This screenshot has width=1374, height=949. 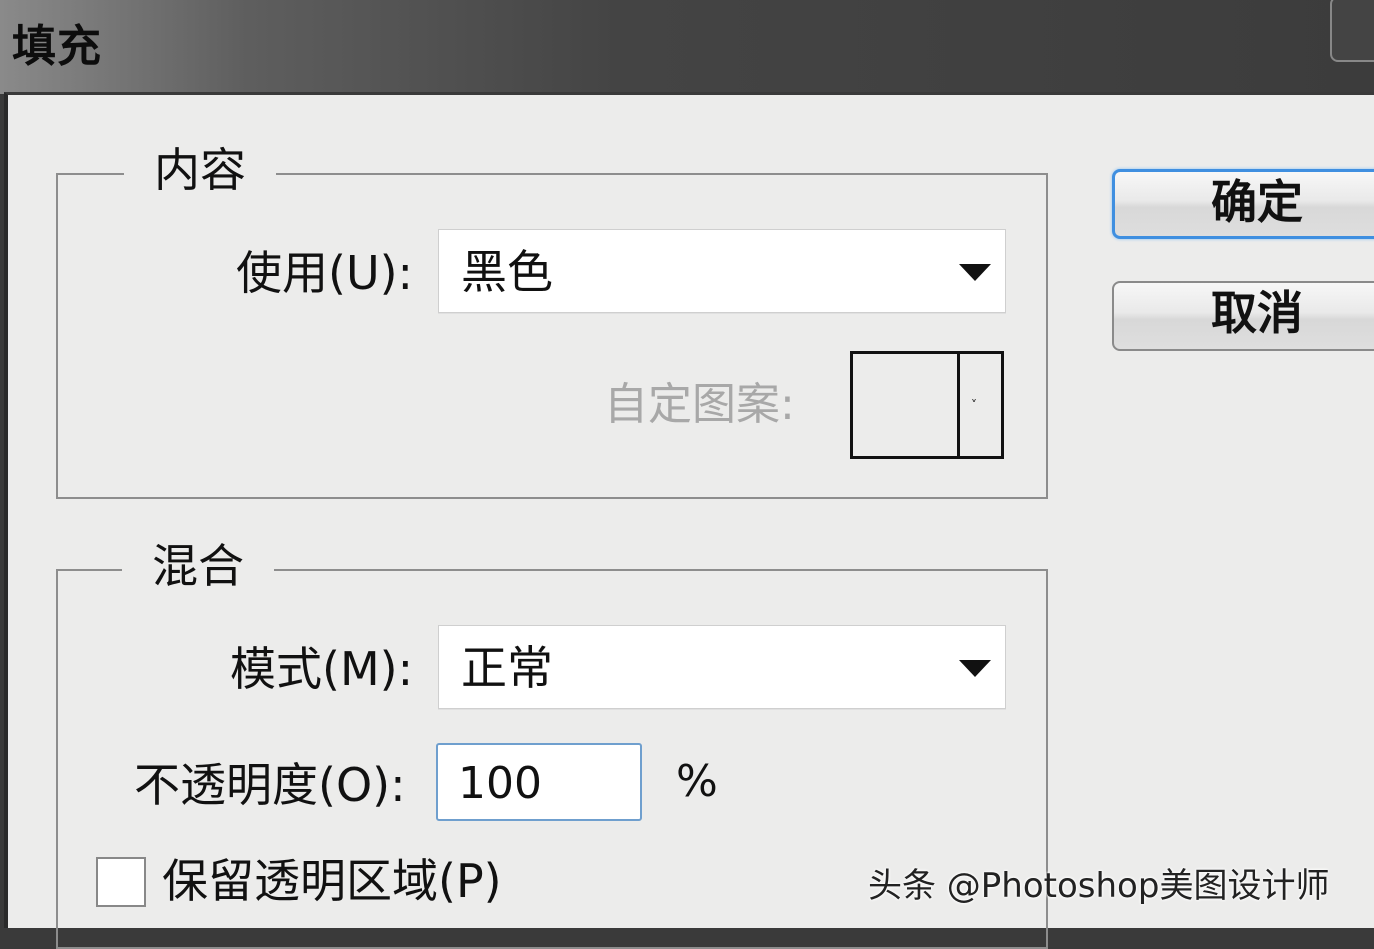 What do you see at coordinates (200, 170) in the screenshot?
I see `content-group-legend: 内容` at bounding box center [200, 170].